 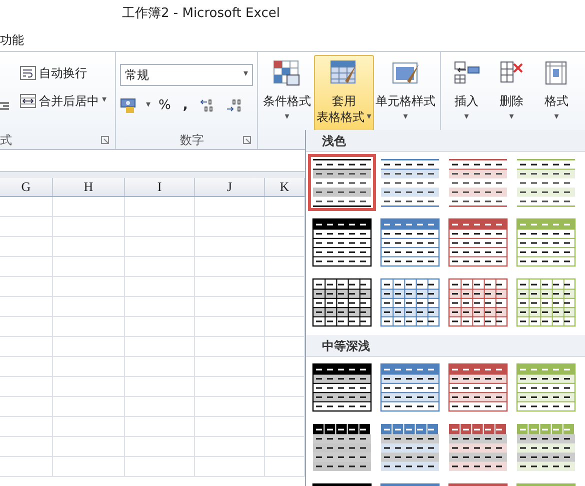 I want to click on button-label: 条件格式, so click(x=287, y=101).